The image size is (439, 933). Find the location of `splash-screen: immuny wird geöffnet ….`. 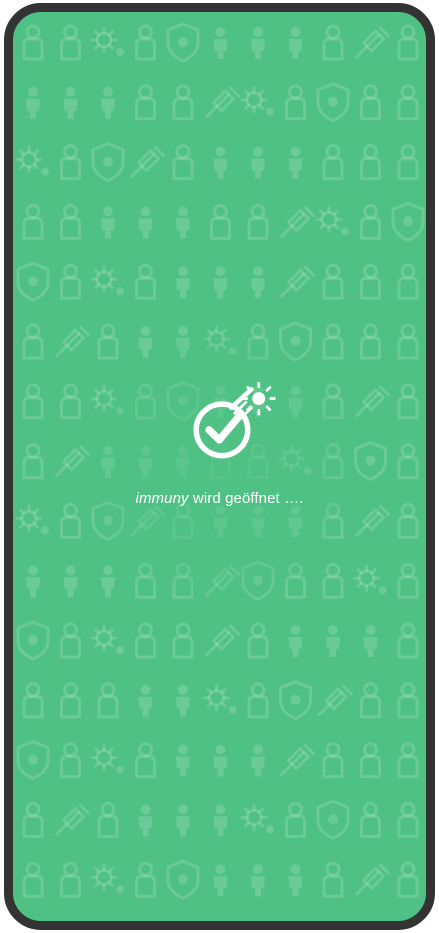

splash-screen: immuny wird geöffnet …. is located at coordinates (219, 444).